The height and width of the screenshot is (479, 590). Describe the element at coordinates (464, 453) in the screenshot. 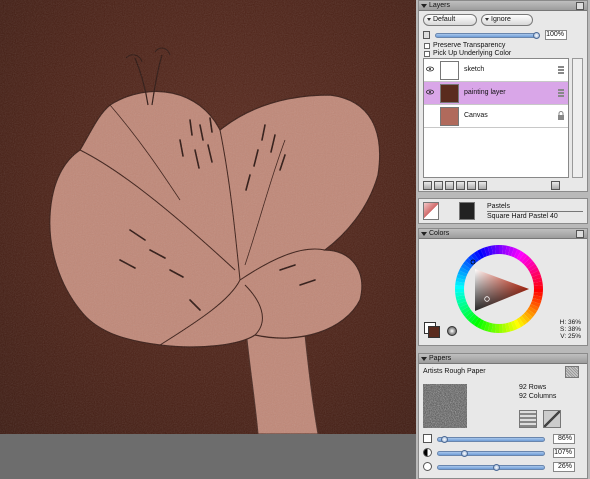

I see `paper-contrast-knob` at that location.